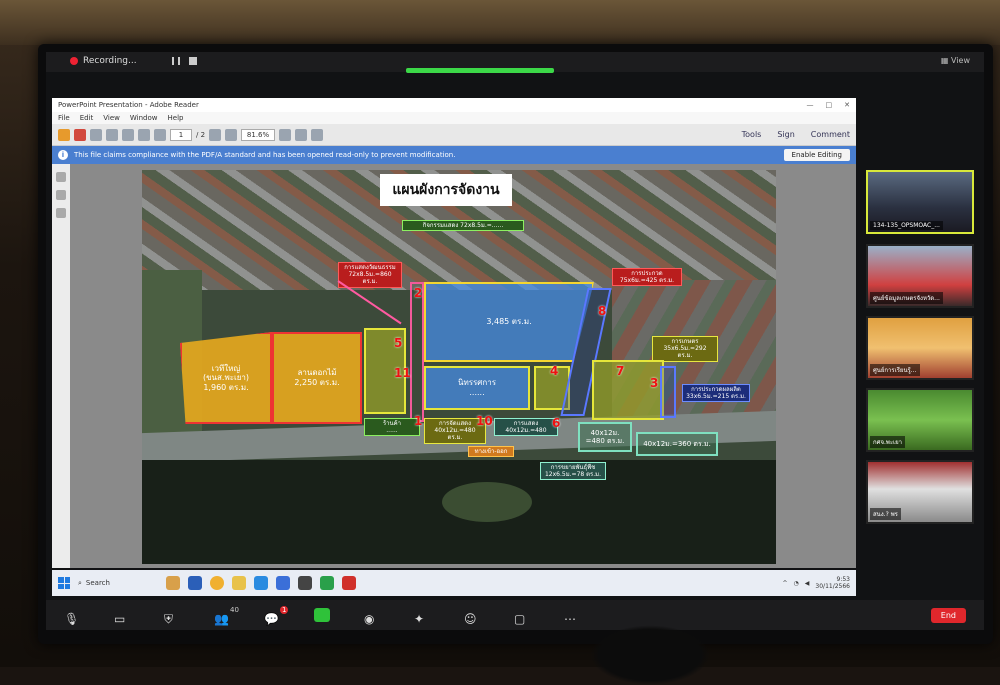 This screenshot has width=1000, height=685. Describe the element at coordinates (716, 393) in the screenshot. I see `label-right-blue: การประกวดผลผลิต 33x6.5ม.=215 ตร.ม.` at that location.